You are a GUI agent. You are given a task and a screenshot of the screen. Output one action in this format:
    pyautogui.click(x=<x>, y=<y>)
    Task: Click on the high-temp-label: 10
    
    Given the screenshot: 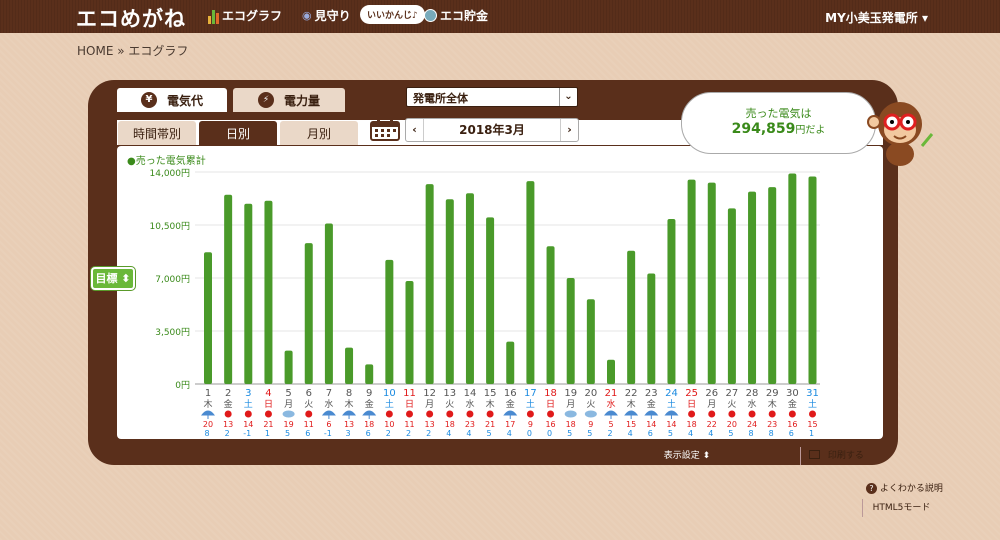 What is the action you would take?
    pyautogui.click(x=389, y=424)
    